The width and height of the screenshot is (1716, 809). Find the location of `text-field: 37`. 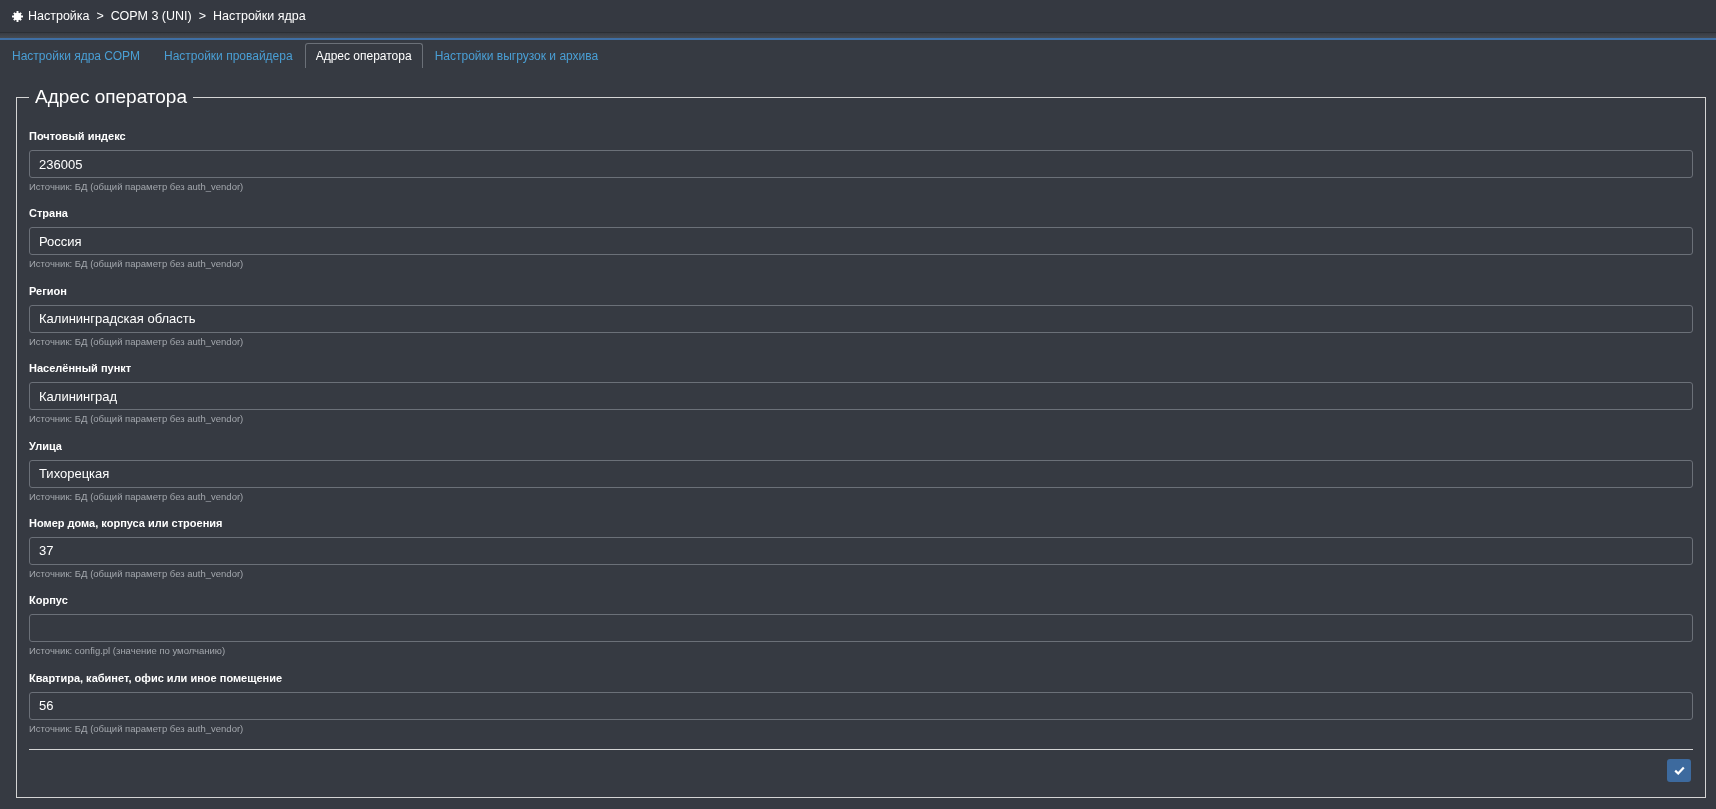

text-field: 37 is located at coordinates (861, 550).